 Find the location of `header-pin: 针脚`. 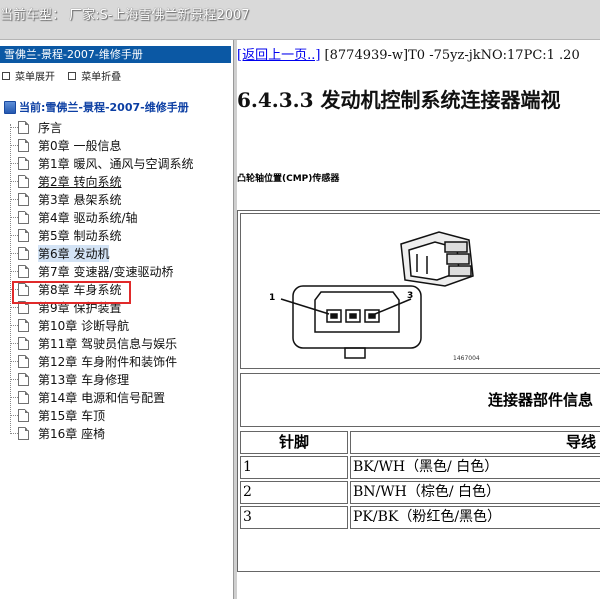

header-pin: 针脚 is located at coordinates (294, 442).